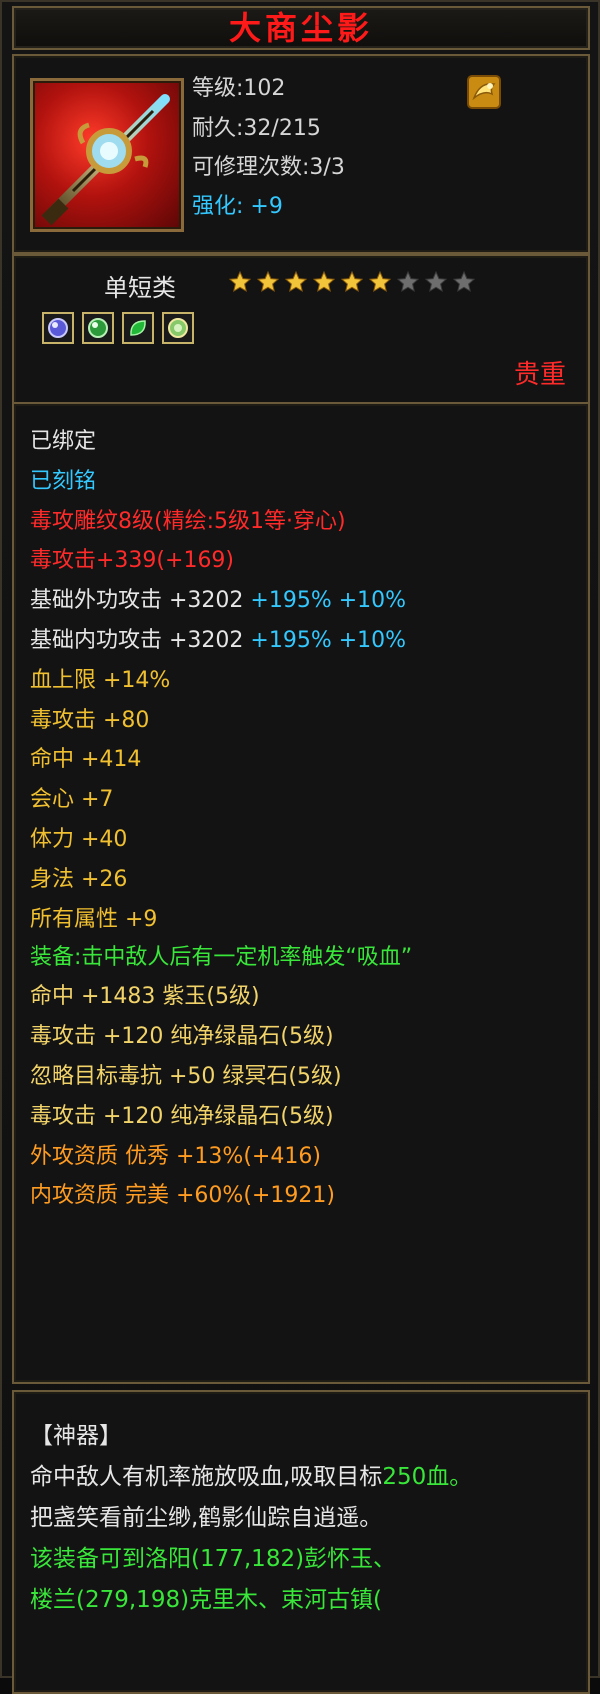 This screenshot has width=600, height=1694. I want to click on item-type: 单短类, so click(140, 288).